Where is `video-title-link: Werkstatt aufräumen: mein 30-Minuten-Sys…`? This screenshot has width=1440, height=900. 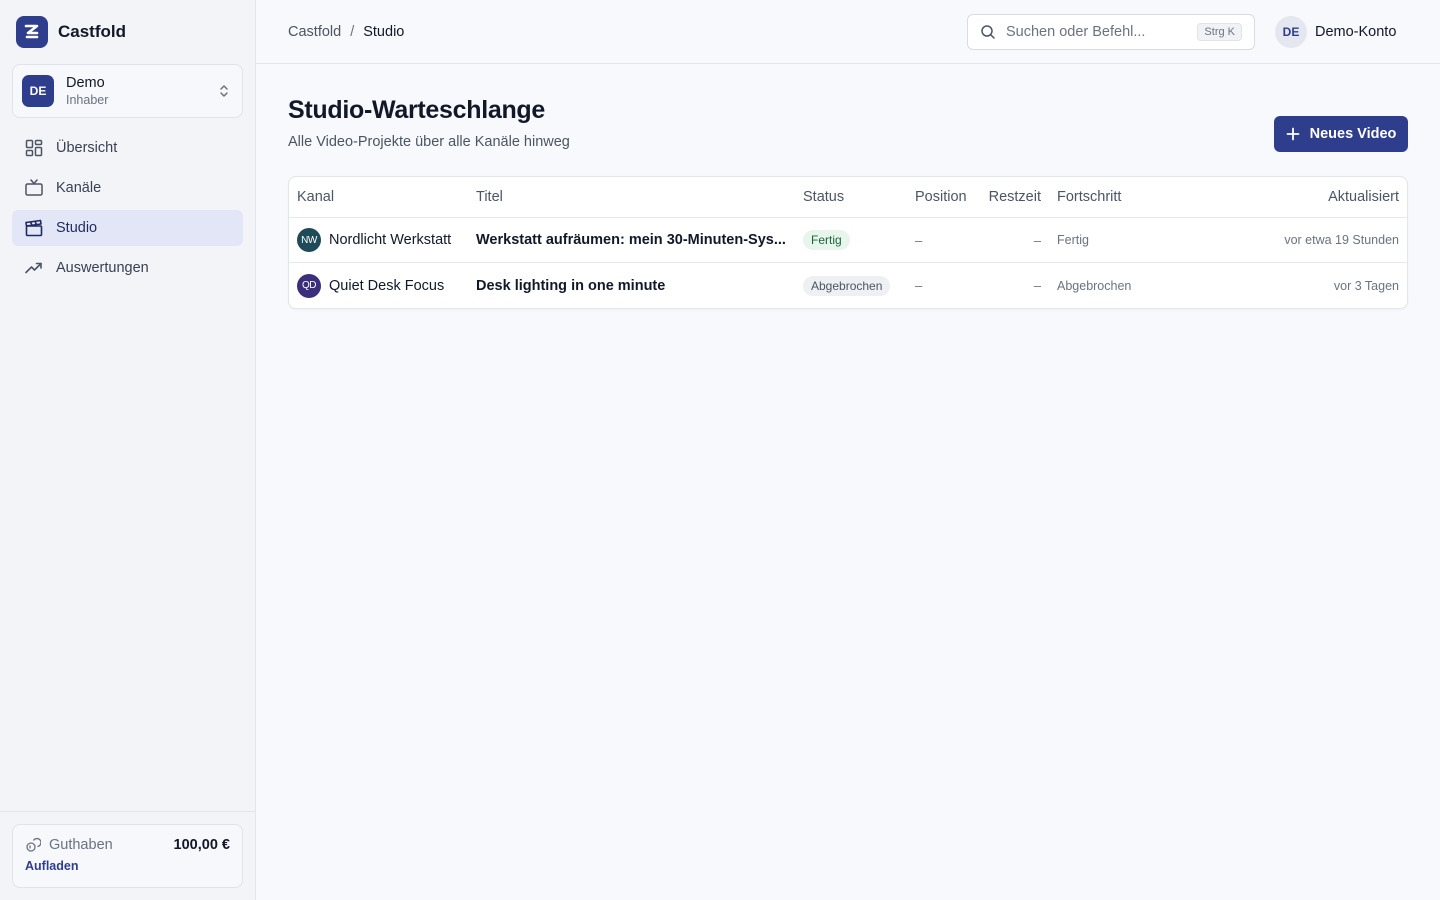 video-title-link: Werkstatt aufräumen: mein 30-Minuten-Sys… is located at coordinates (631, 240).